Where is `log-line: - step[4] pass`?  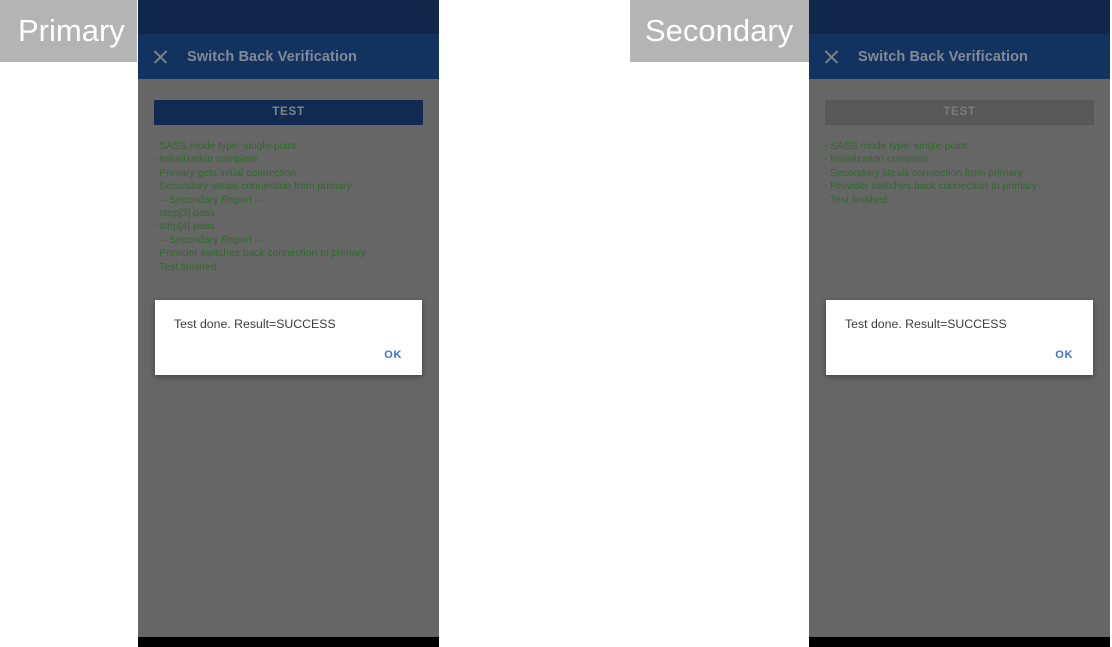 log-line: - step[4] pass is located at coordinates (184, 227).